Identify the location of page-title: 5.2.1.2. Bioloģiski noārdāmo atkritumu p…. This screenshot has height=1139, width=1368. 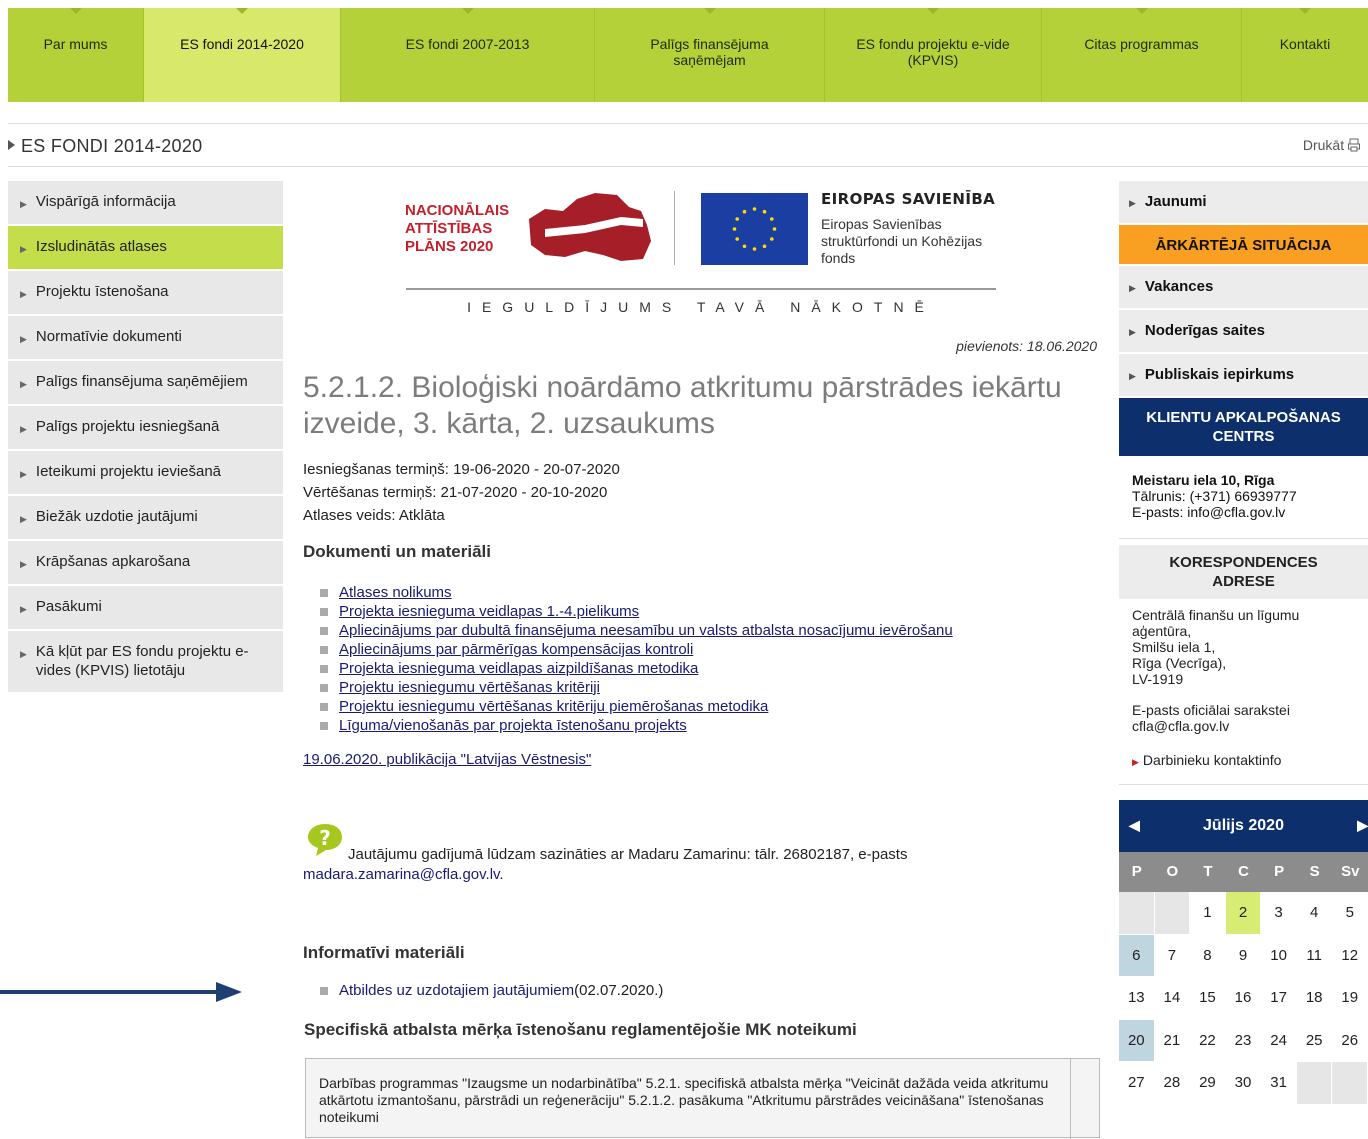
(682, 405).